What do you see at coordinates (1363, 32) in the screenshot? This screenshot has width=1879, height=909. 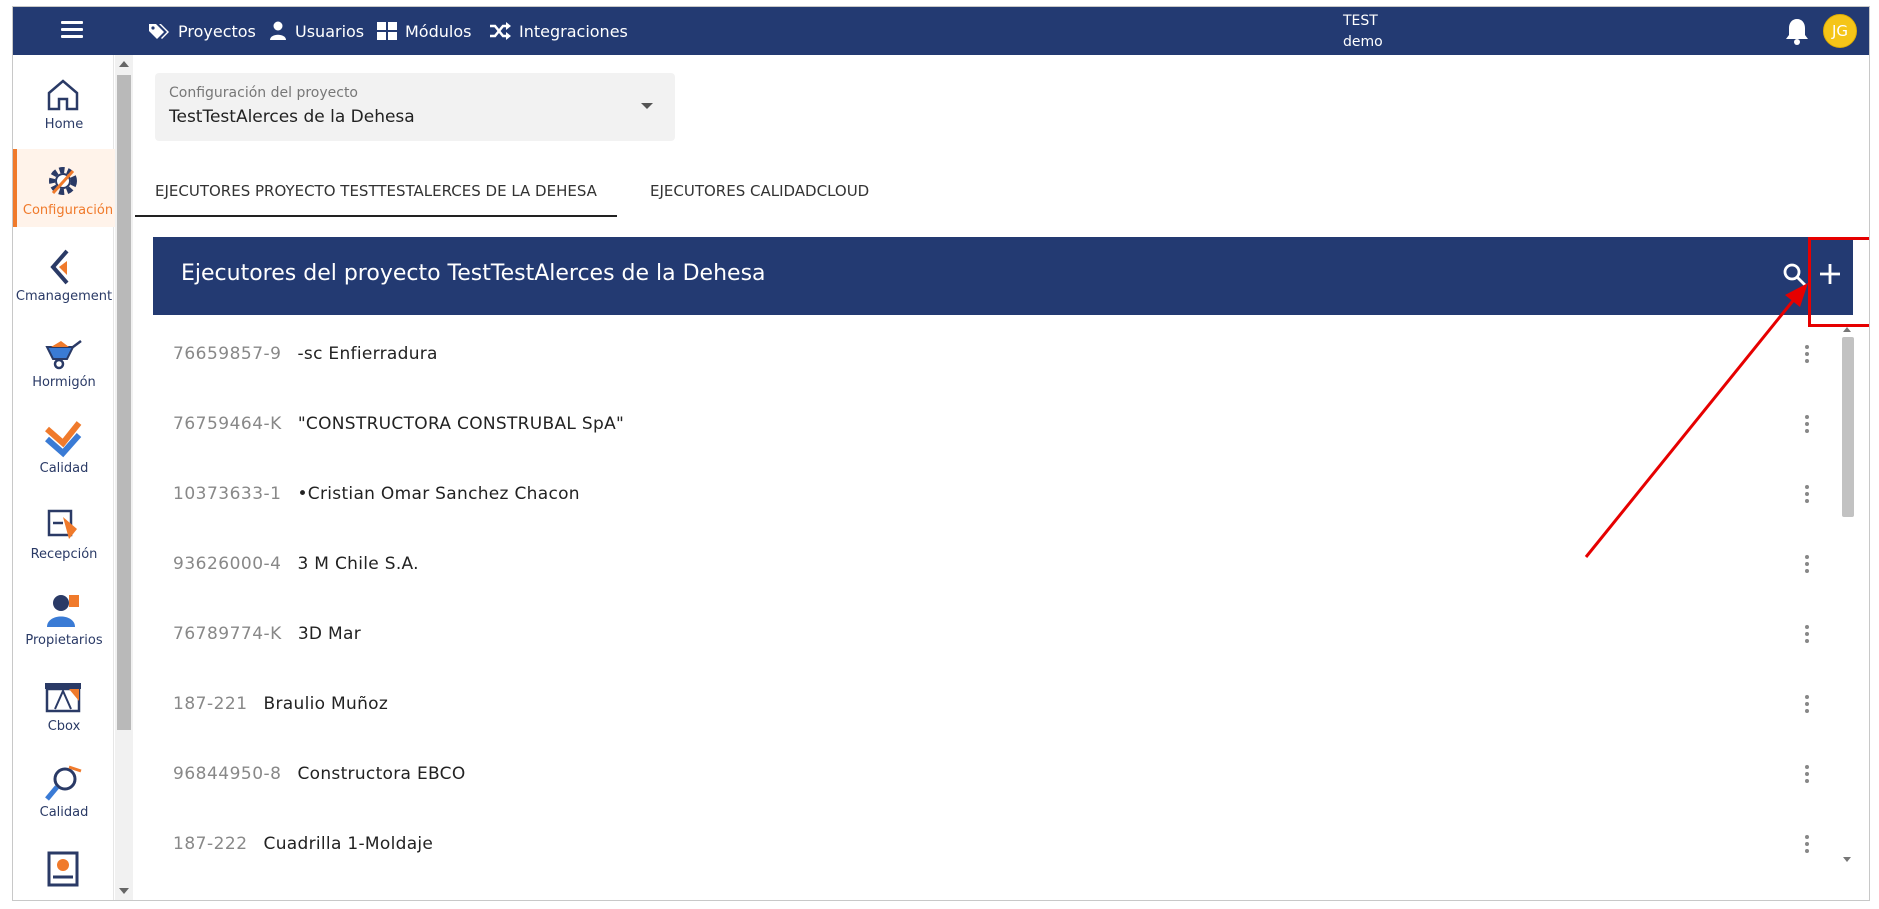 I see `environment-label: TEST demo` at bounding box center [1363, 32].